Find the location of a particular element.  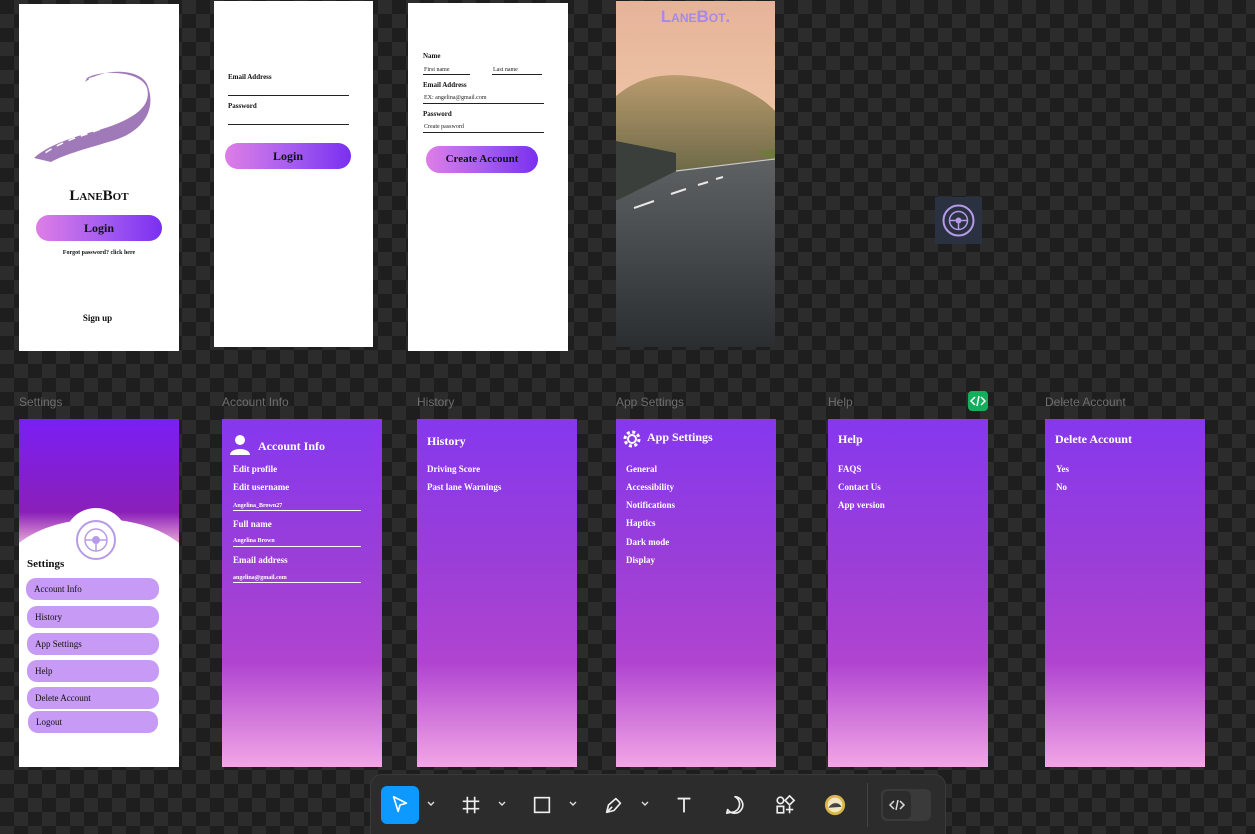

create-account-button: Create Account is located at coordinates (482, 159).